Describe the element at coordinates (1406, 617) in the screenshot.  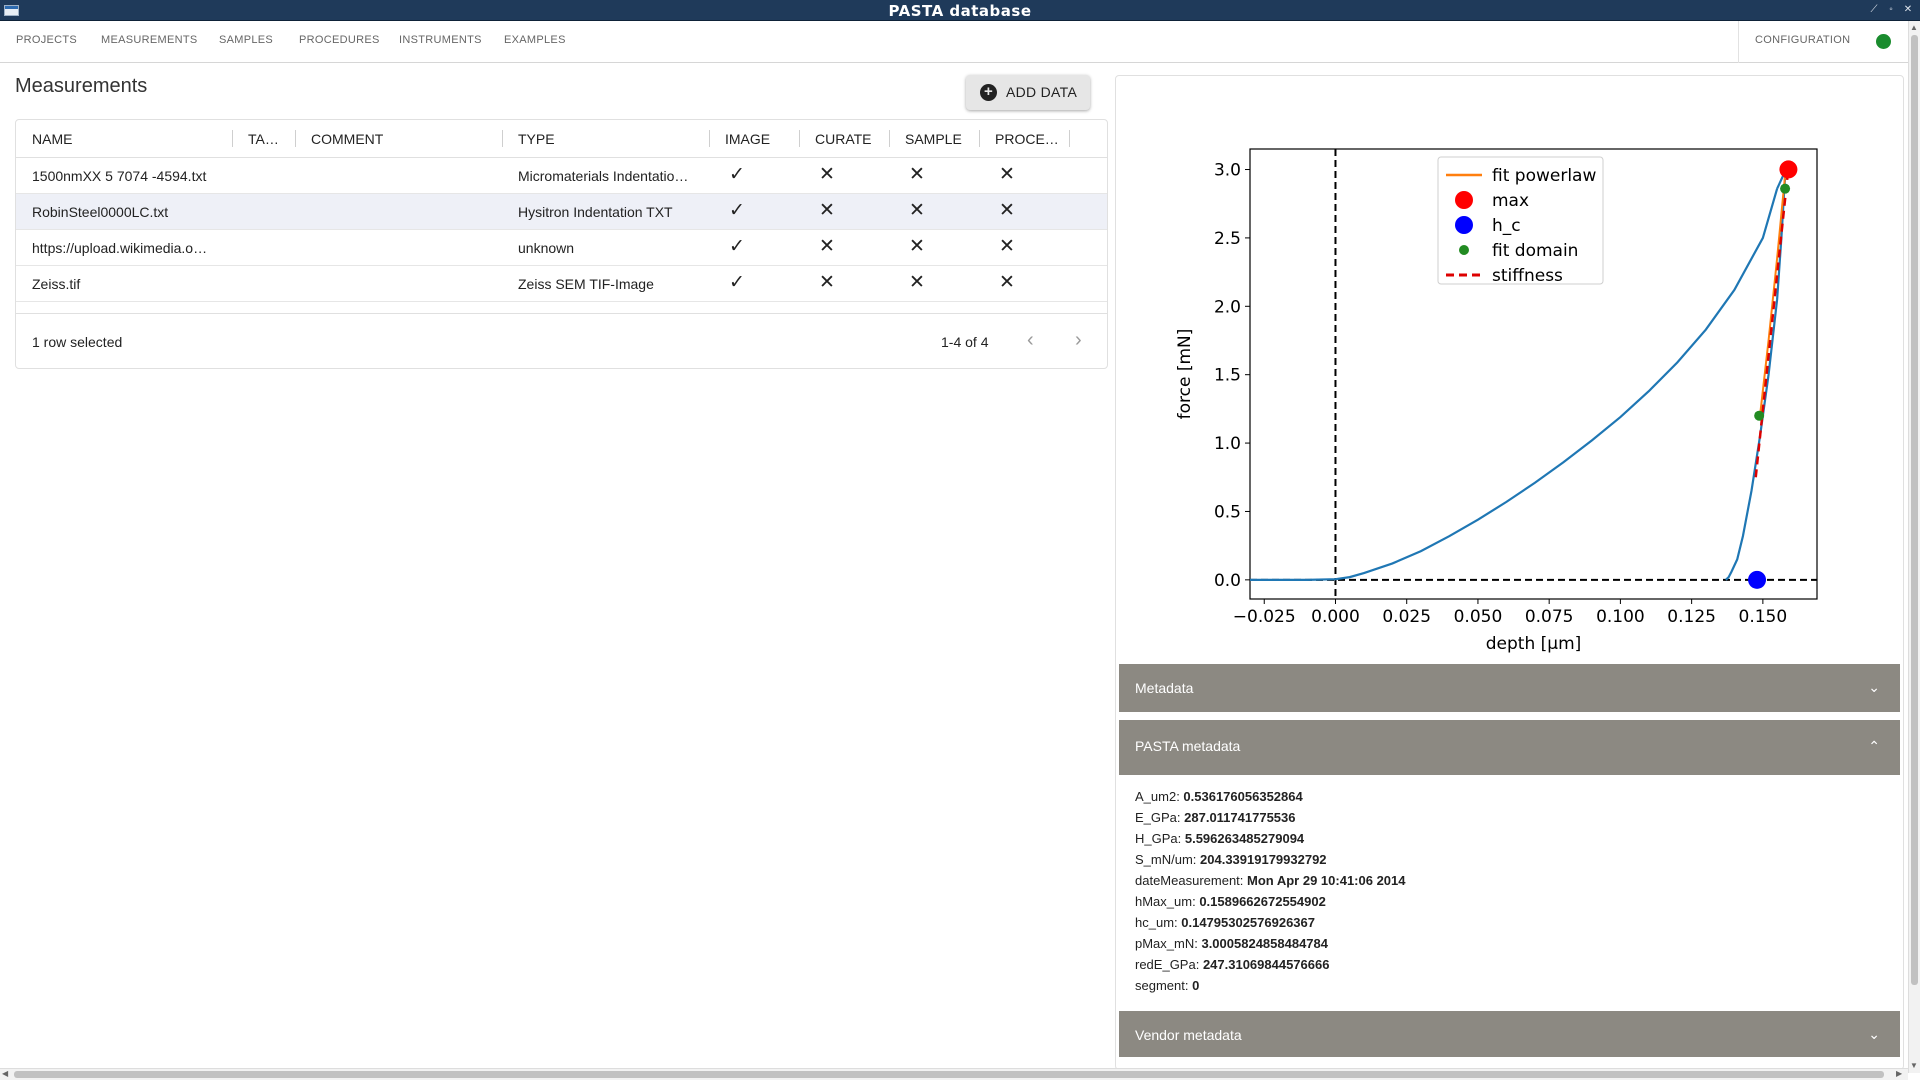
I see `x-tick-label: 0.025` at that location.